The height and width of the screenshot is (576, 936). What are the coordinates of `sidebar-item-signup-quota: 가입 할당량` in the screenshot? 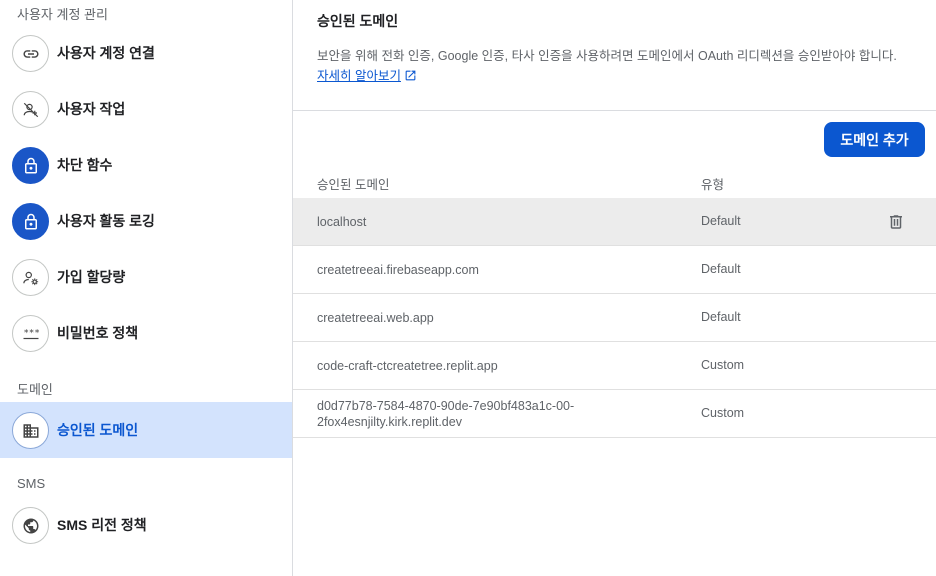 It's located at (146, 277).